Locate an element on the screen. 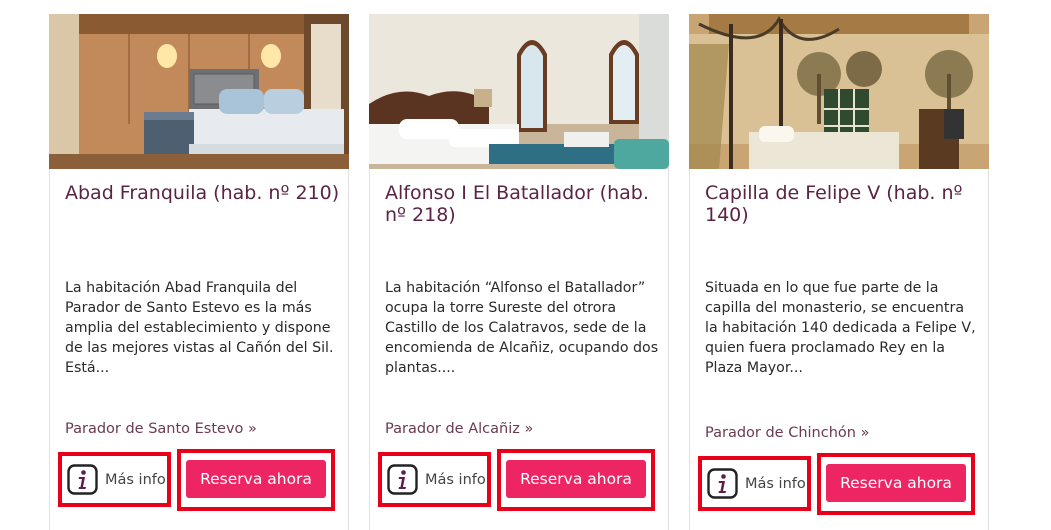 This screenshot has height=530, width=1051. room-title: Alfonso I El Batallador (hab. nº 218) is located at coordinates (522, 204).